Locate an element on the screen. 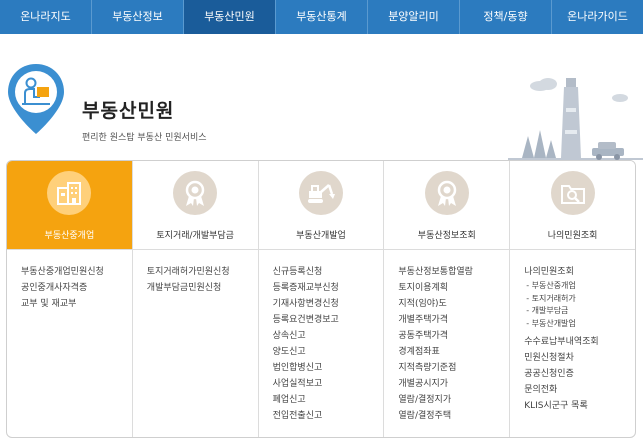  link-business-performance-report: 사업실적보고 is located at coordinates (328, 384).